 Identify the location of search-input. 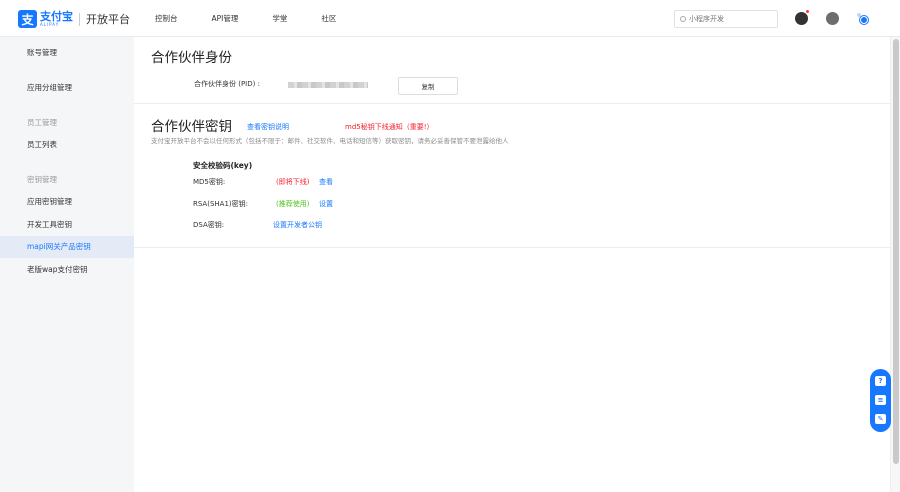
(731, 19).